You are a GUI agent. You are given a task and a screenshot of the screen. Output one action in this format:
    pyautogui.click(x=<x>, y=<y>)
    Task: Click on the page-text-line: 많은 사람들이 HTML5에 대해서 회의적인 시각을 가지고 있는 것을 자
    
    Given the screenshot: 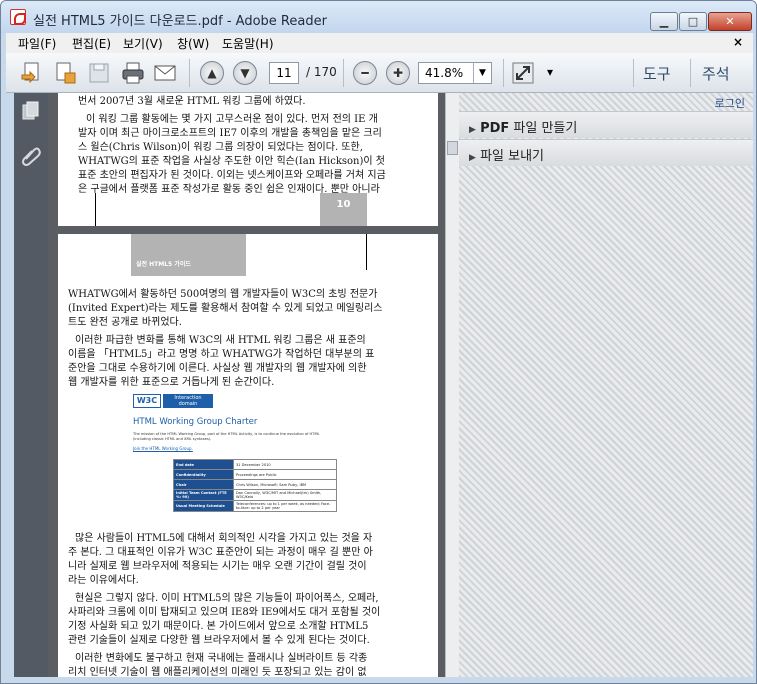 What is the action you would take?
    pyautogui.click(x=224, y=538)
    